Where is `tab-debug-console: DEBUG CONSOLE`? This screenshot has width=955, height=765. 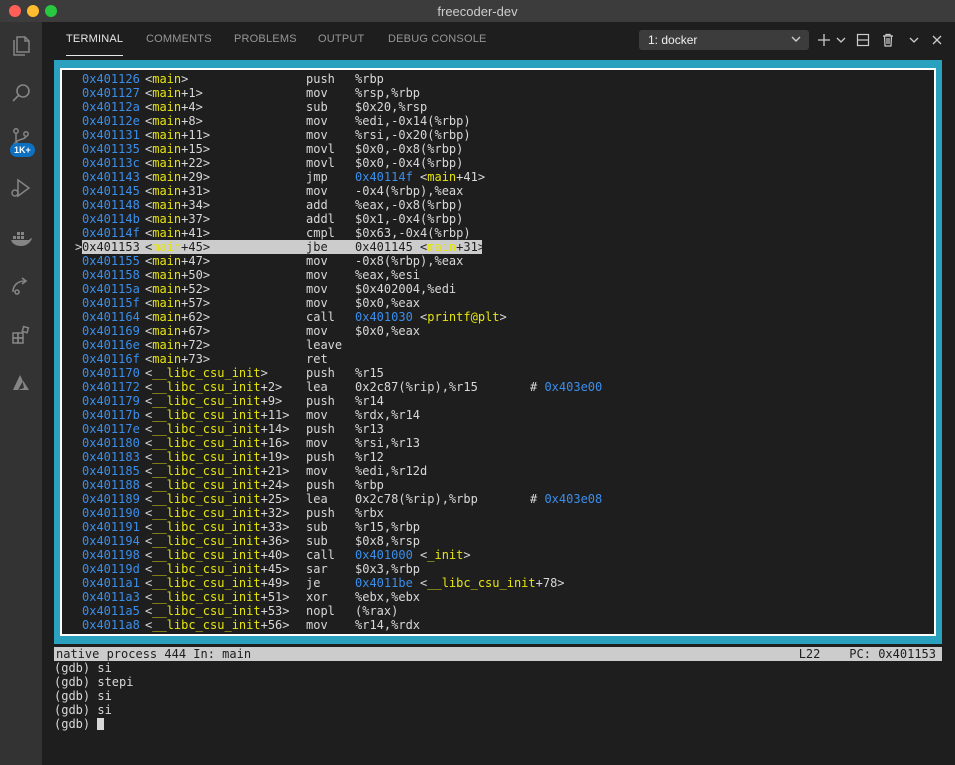 tab-debug-console: DEBUG CONSOLE is located at coordinates (437, 39).